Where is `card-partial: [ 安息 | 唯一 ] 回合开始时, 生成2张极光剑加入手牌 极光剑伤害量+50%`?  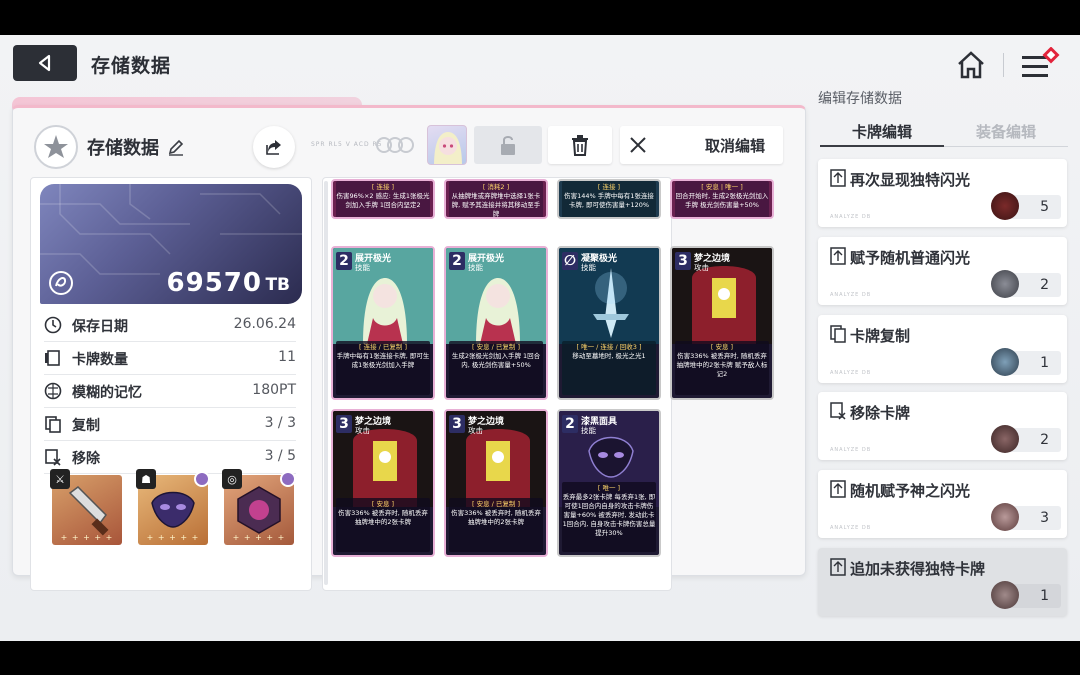
card-partial: [ 安息 | 唯一 ] 回合开始时, 生成2张极光剑加入手牌 极光剑伤害量+50% is located at coordinates (722, 199).